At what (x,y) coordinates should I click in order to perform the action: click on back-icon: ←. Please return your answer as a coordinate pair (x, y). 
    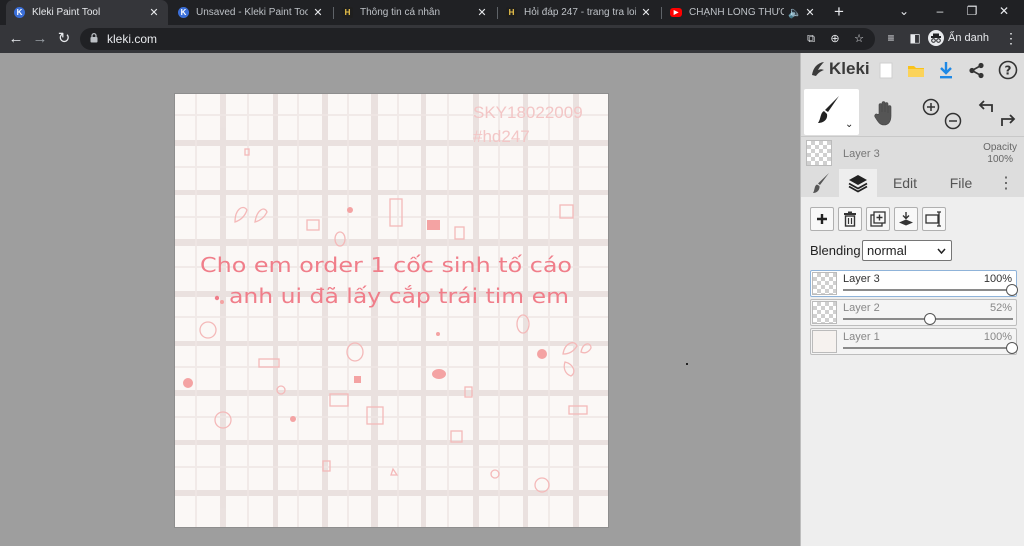
    Looking at the image, I should click on (16, 39).